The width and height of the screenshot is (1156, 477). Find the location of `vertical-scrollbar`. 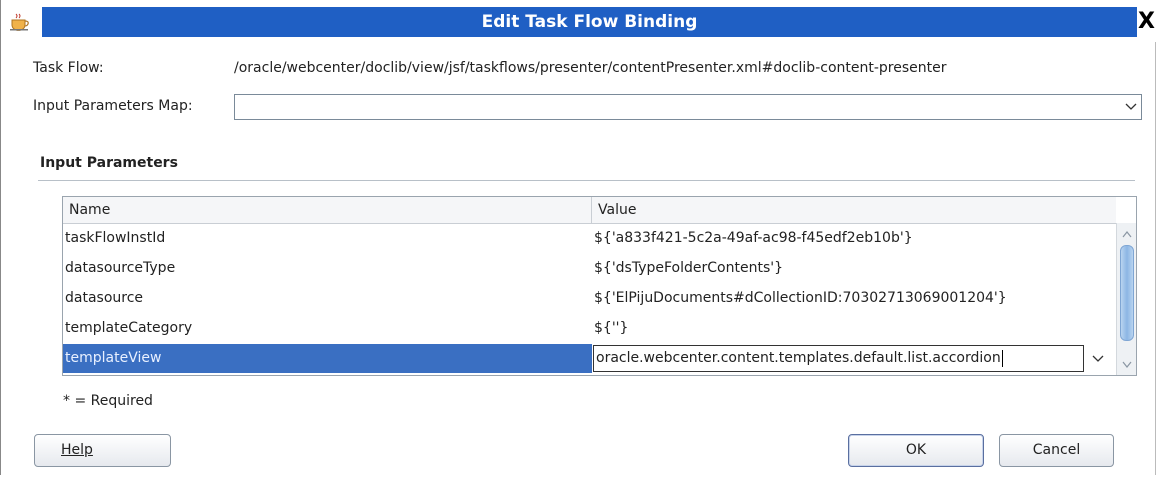

vertical-scrollbar is located at coordinates (1126, 299).